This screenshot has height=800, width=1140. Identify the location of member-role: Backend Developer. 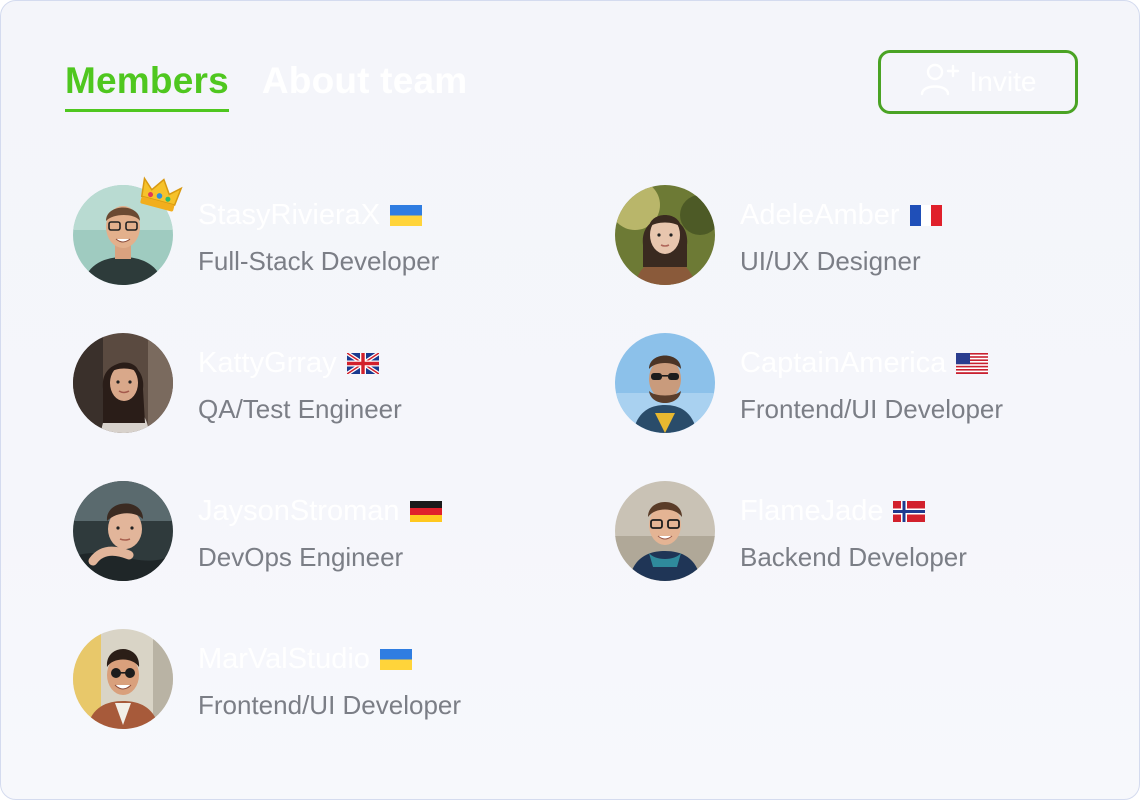
(853, 557).